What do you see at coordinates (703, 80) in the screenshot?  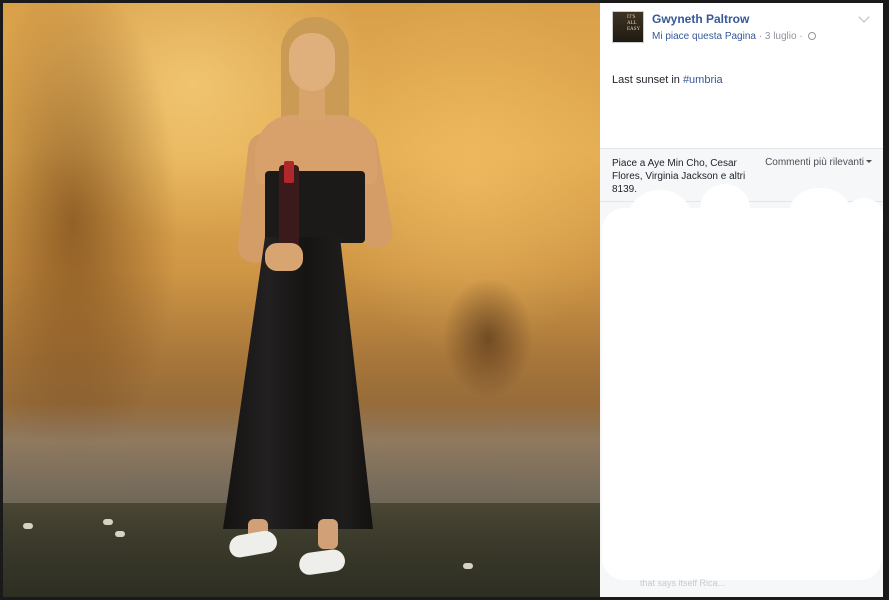 I see `hashtag-link: #umbria` at bounding box center [703, 80].